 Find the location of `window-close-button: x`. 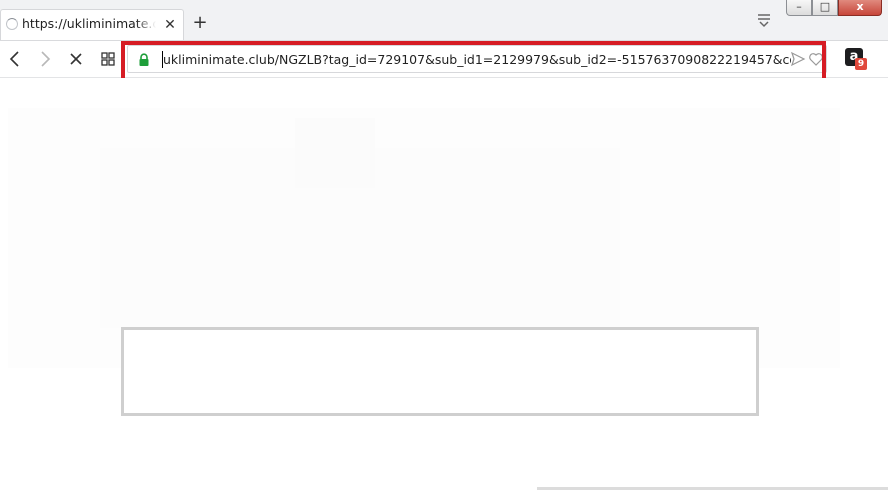

window-close-button: x is located at coordinates (860, 8).